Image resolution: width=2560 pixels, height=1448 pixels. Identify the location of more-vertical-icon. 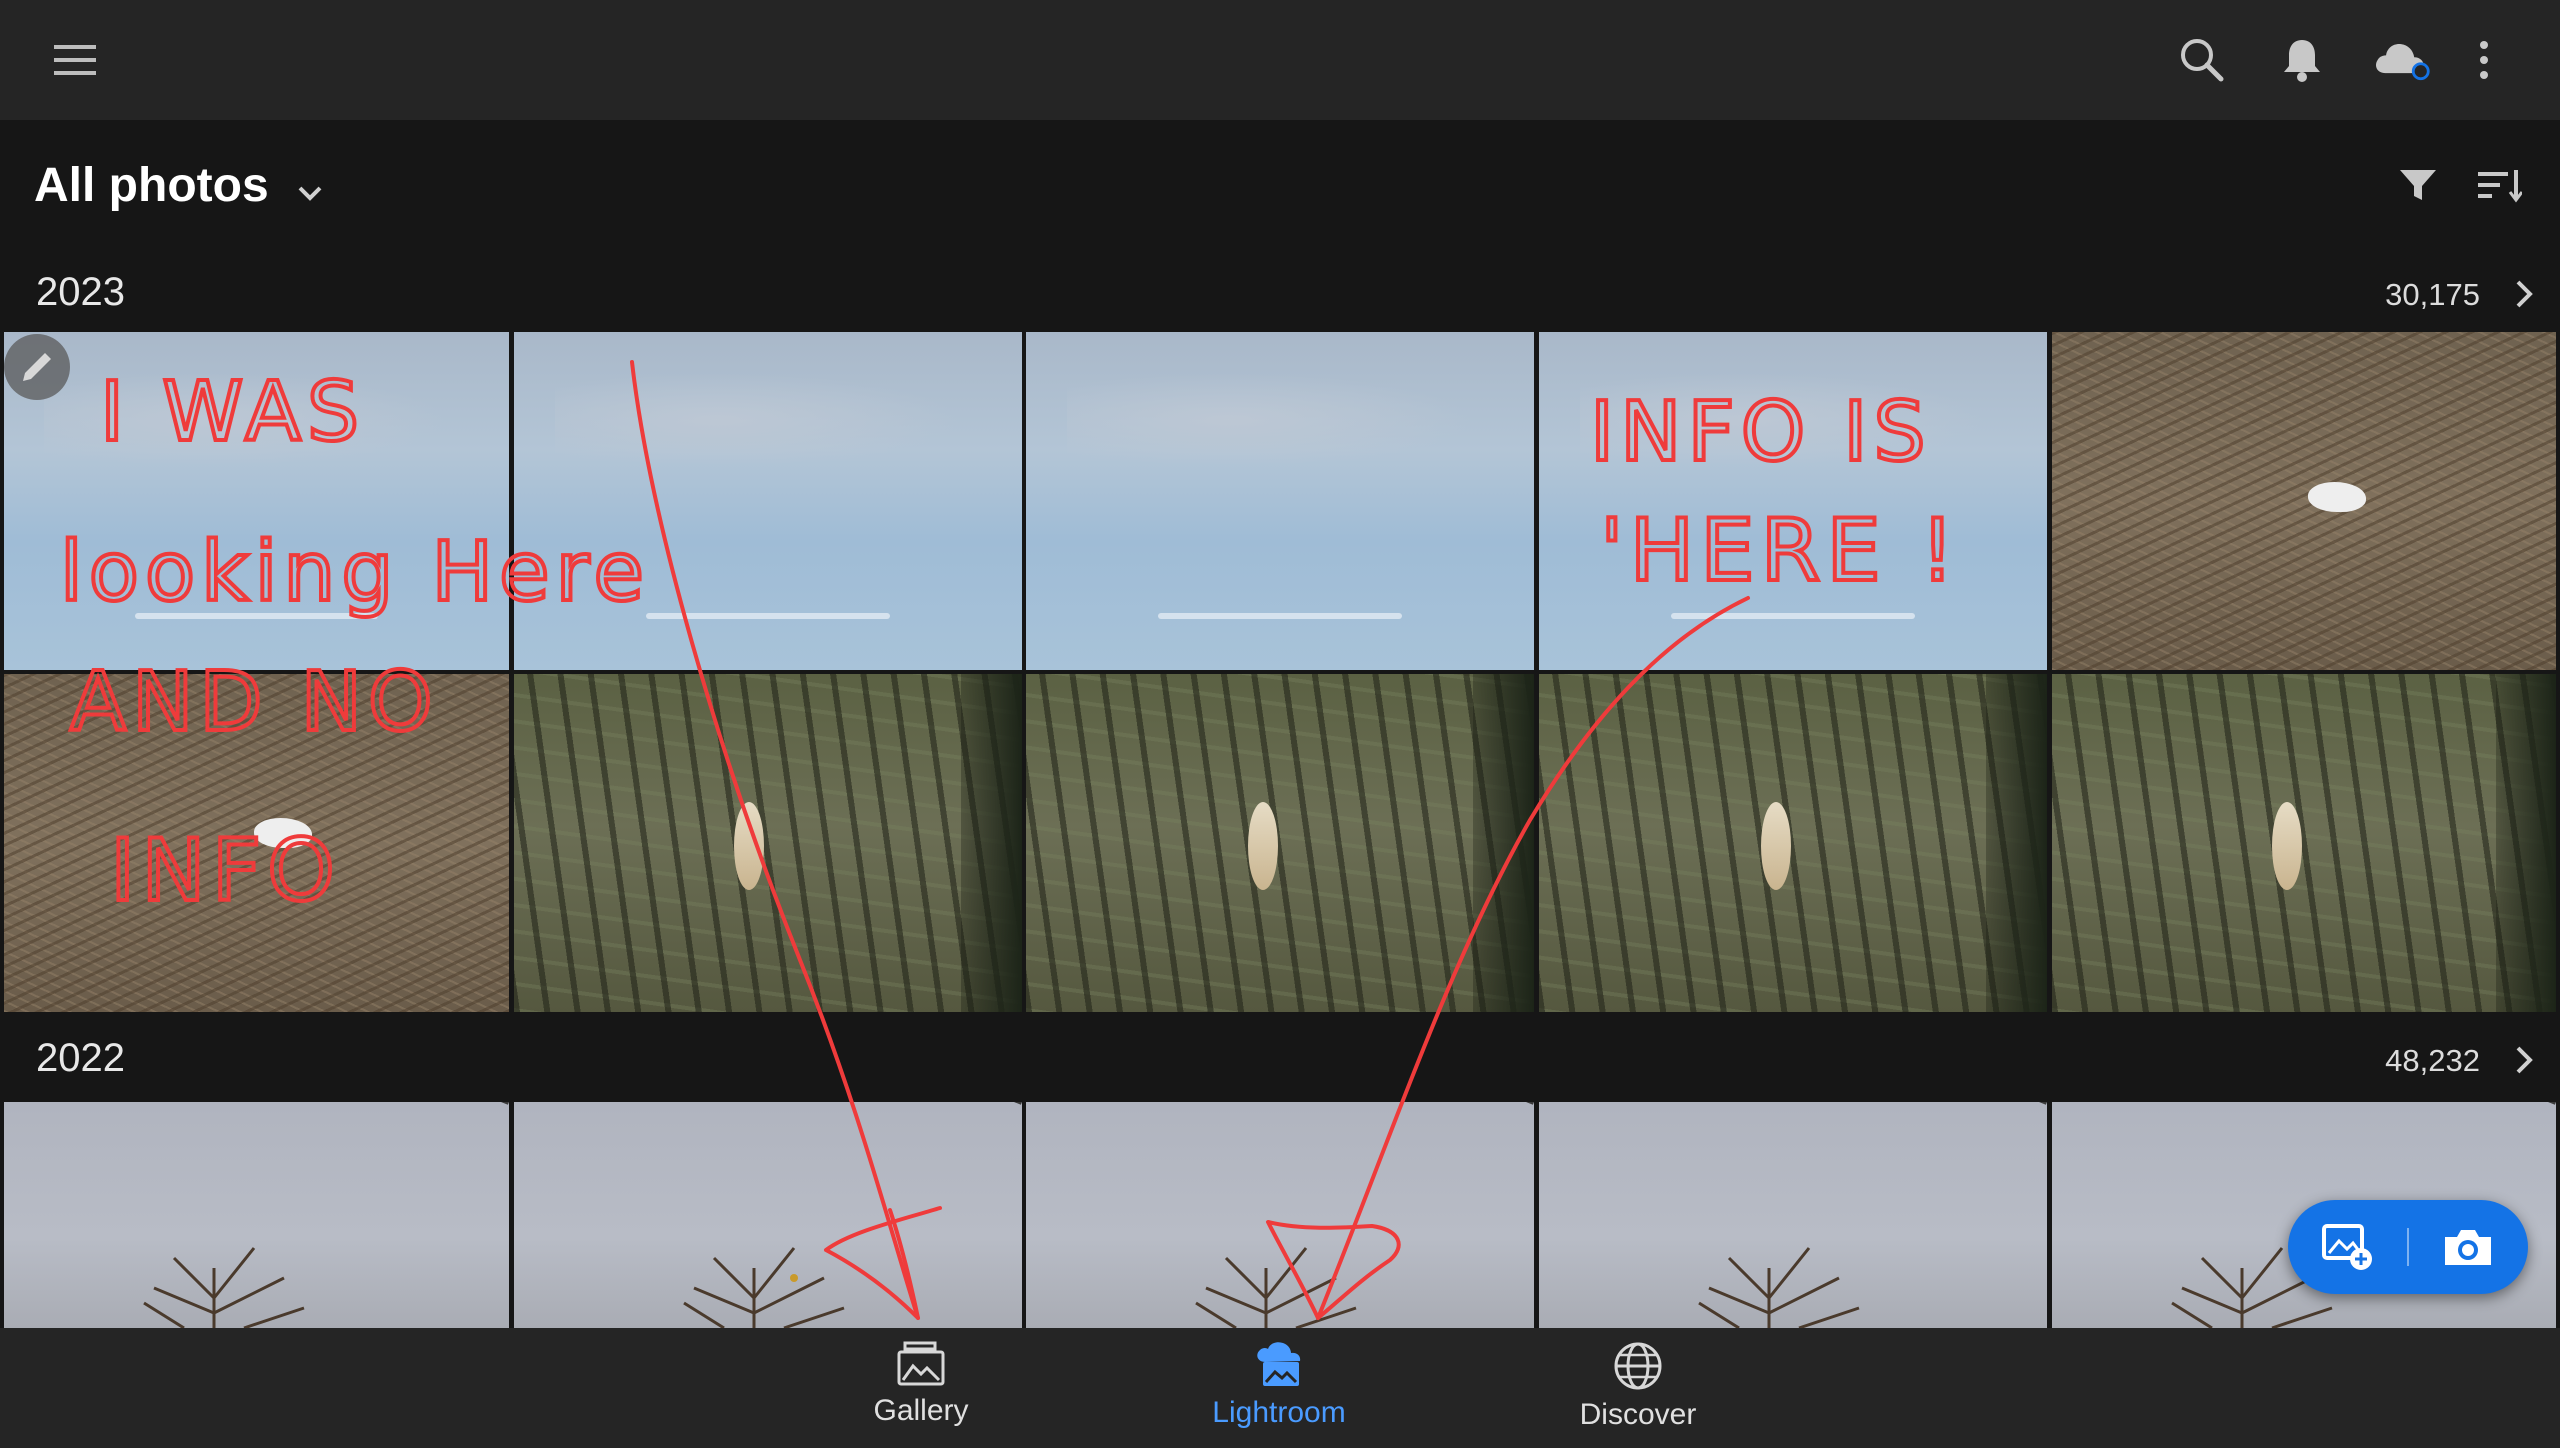
(2484, 60).